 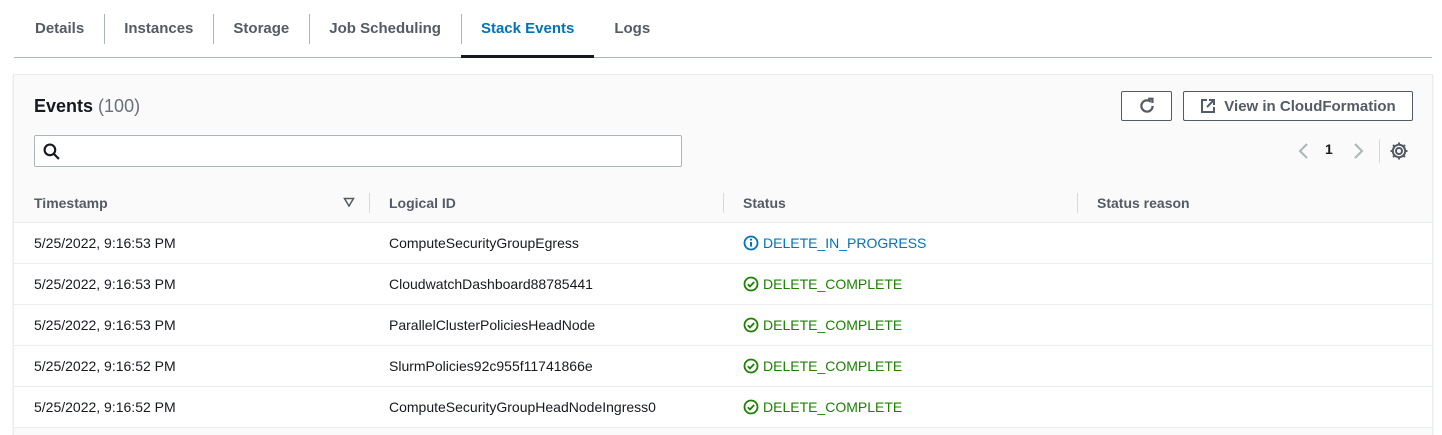 I want to click on view-in-cloudformation-button: View in CloudFormation, so click(x=1298, y=106).